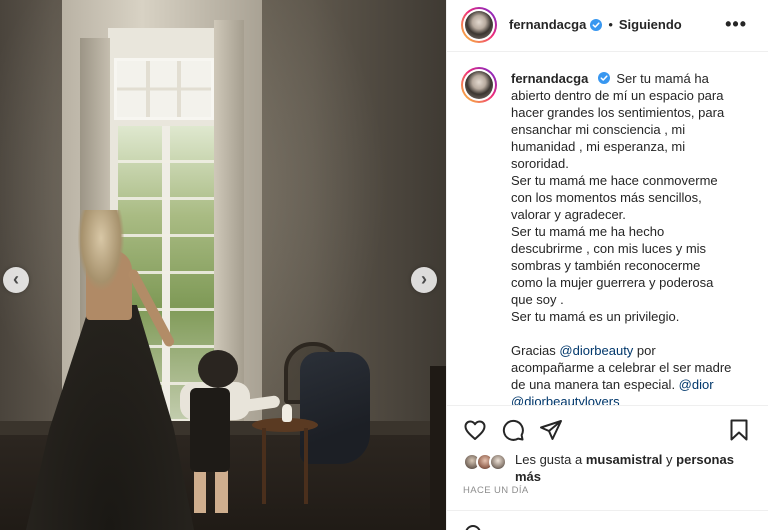 The height and width of the screenshot is (530, 768). What do you see at coordinates (609, 248) in the screenshot?
I see `caption-line: descubrirme , con mis luces y mis` at bounding box center [609, 248].